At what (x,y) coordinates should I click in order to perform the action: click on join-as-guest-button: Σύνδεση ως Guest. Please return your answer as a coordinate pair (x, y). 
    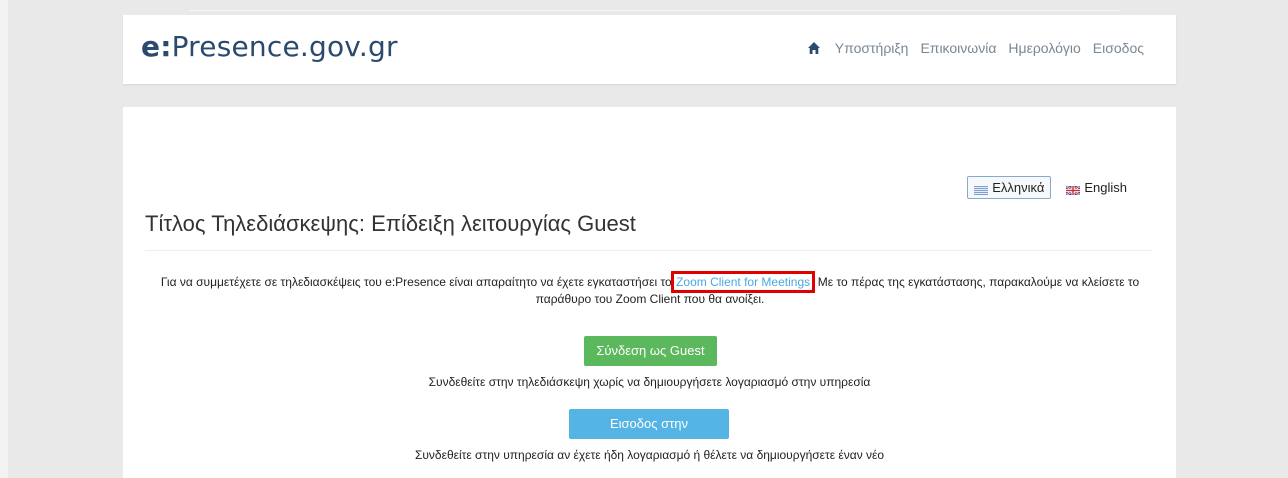
    Looking at the image, I should click on (650, 351).